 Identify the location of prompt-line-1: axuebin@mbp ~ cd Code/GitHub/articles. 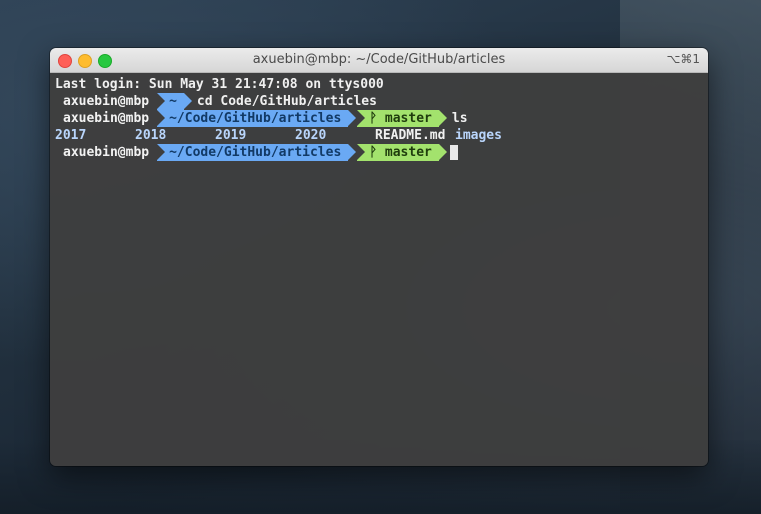
(379, 101).